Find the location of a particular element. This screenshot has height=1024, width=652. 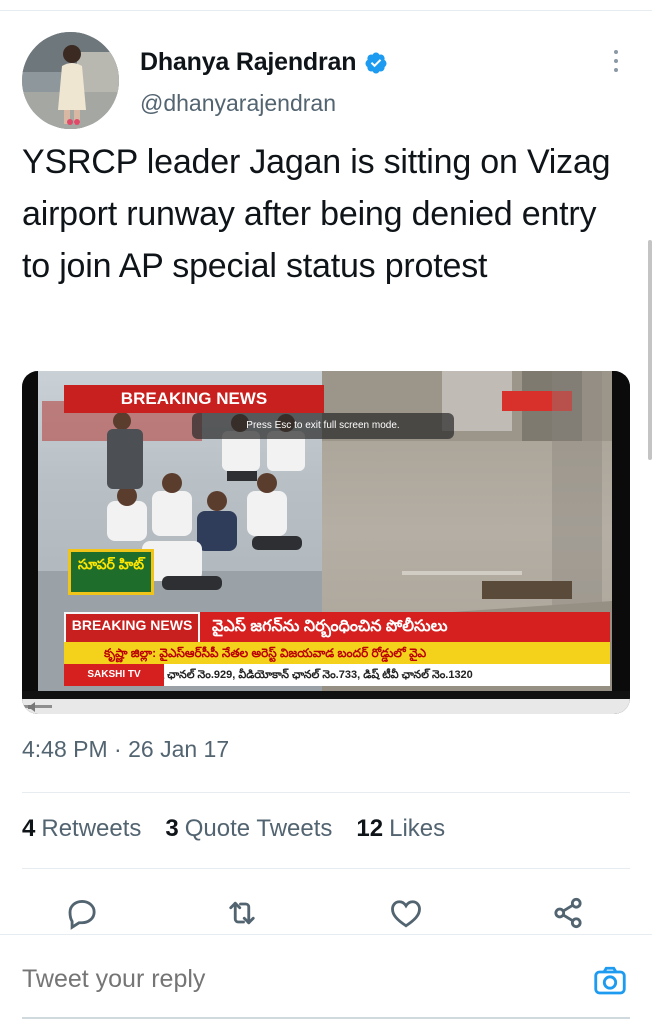

tweet-actions is located at coordinates (326, 915).